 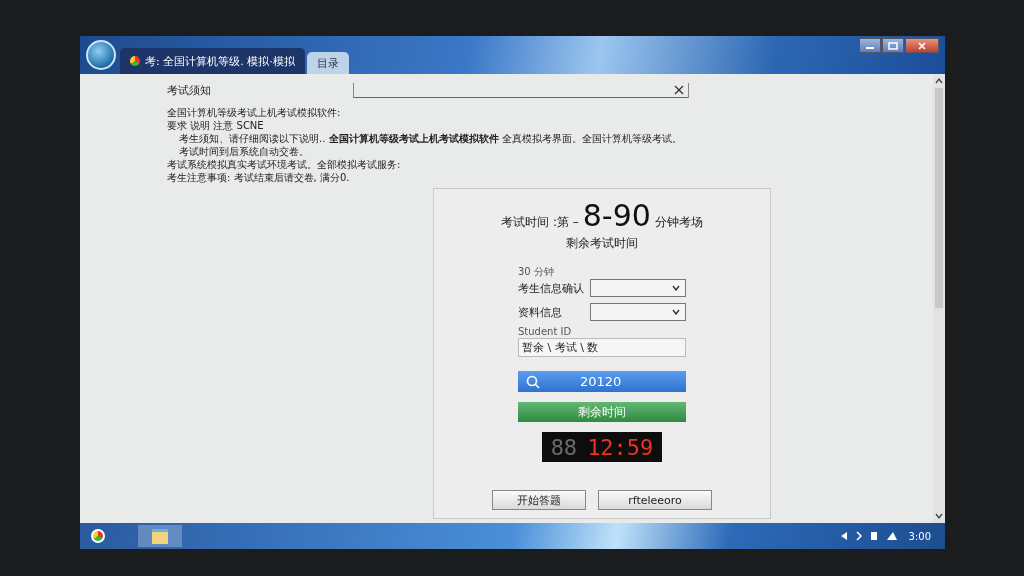 What do you see at coordinates (545, 332) in the screenshot?
I see `field-caption: Student ID` at bounding box center [545, 332].